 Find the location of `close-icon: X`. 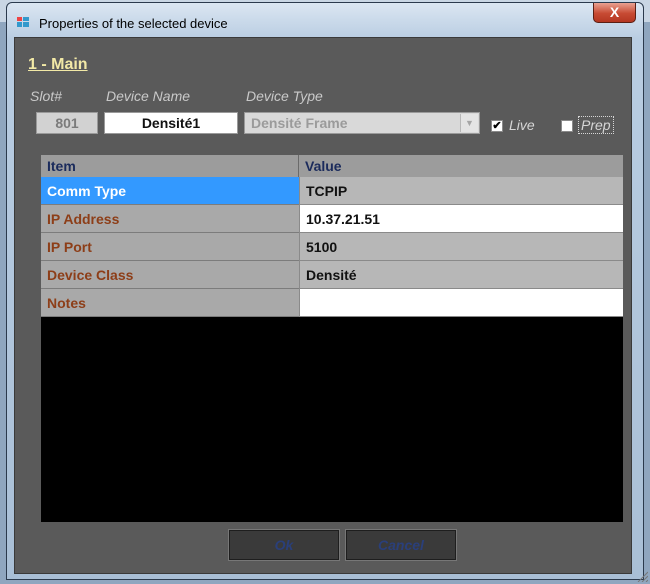

close-icon: X is located at coordinates (614, 12).